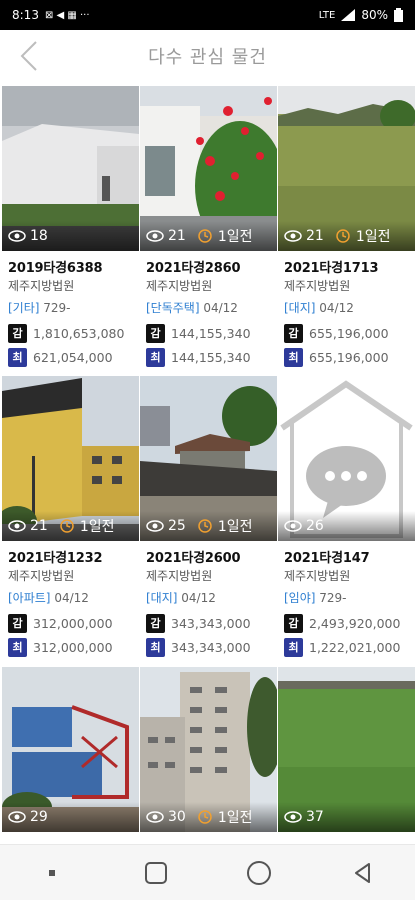 The height and width of the screenshot is (900, 415). I want to click on property-card: 37, so click(346, 749).